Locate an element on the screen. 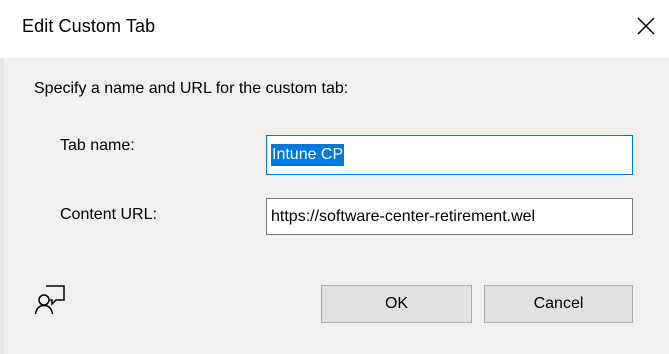 The width and height of the screenshot is (669, 354). close-button is located at coordinates (646, 26).